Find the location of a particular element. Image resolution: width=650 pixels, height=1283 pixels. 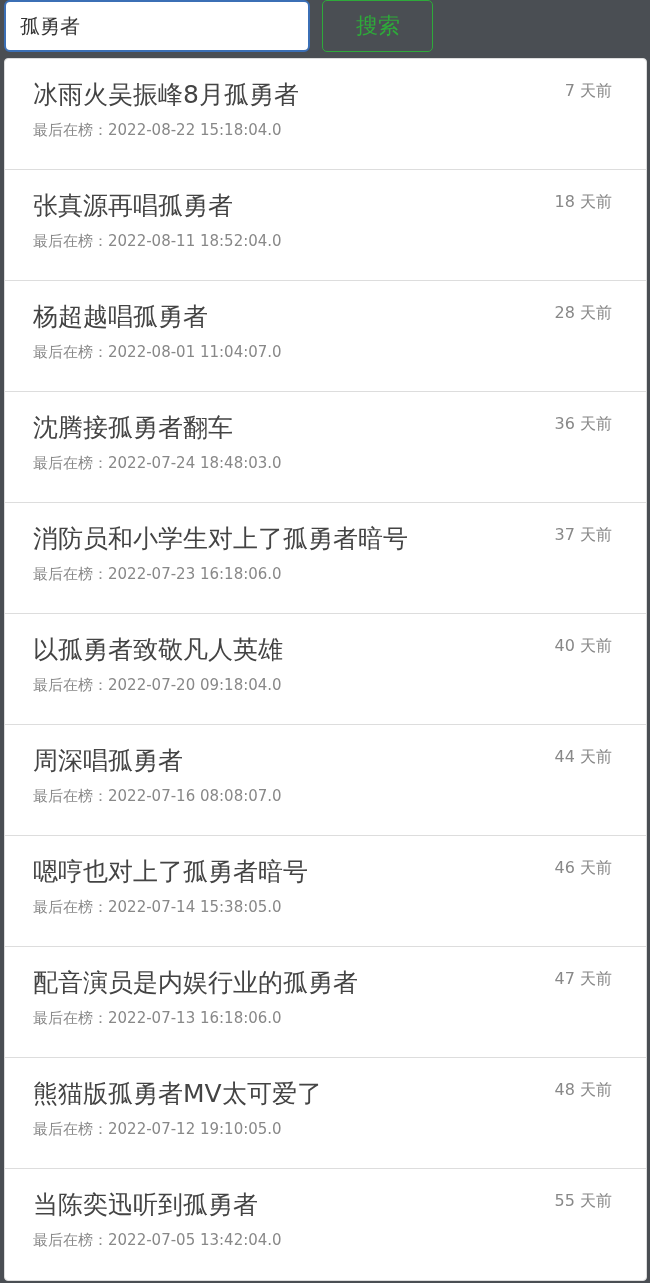

result-title: 消防员和小学生对上了孤勇者暗号 is located at coordinates (220, 539).